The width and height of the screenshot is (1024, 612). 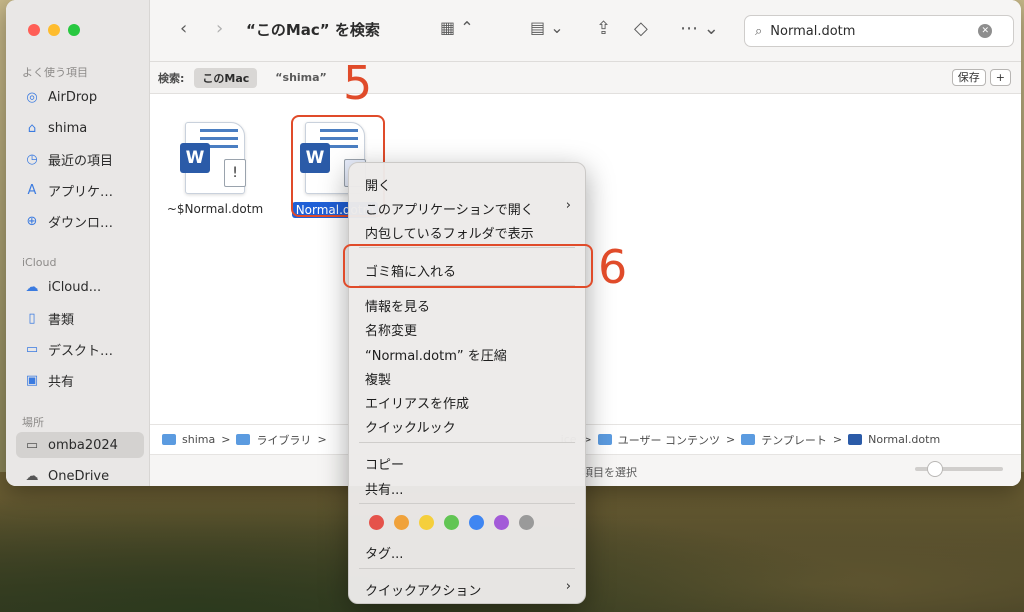 I want to click on window-controls, so click(x=54, y=30).